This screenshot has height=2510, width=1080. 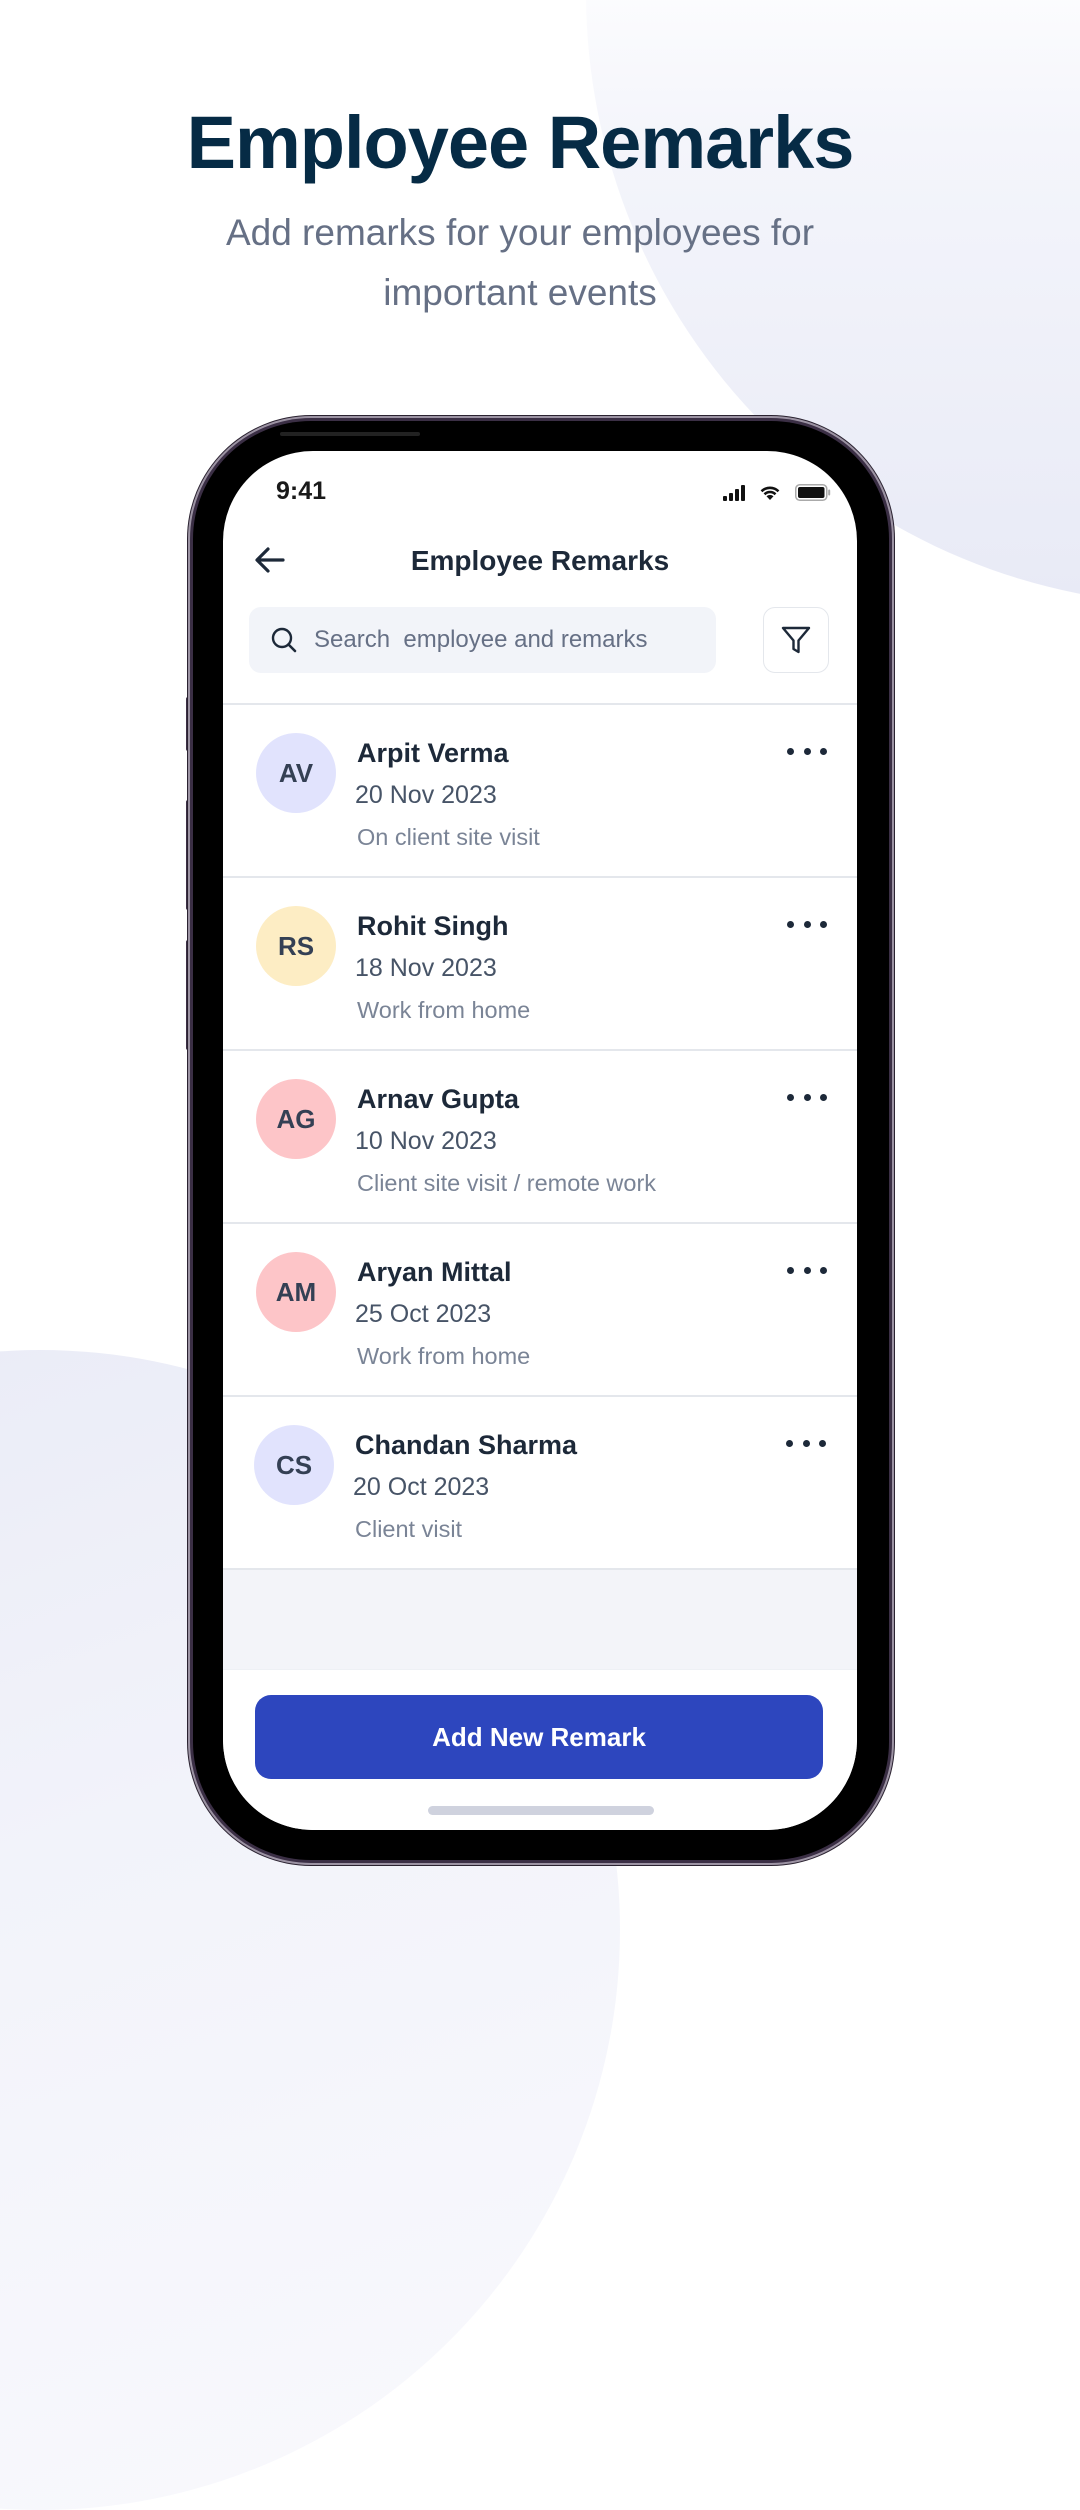 I want to click on phone-volume-up-button, so click(x=188, y=855).